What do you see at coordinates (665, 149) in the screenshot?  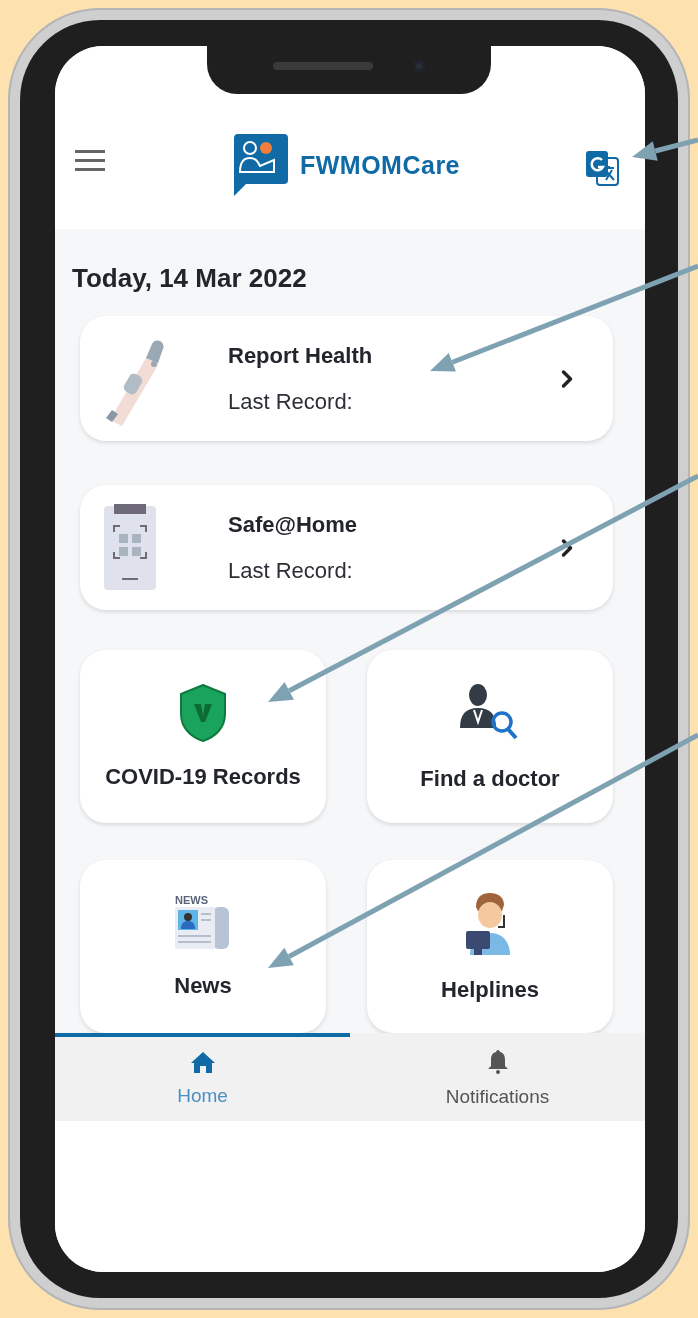 I see `leader-arrow` at bounding box center [665, 149].